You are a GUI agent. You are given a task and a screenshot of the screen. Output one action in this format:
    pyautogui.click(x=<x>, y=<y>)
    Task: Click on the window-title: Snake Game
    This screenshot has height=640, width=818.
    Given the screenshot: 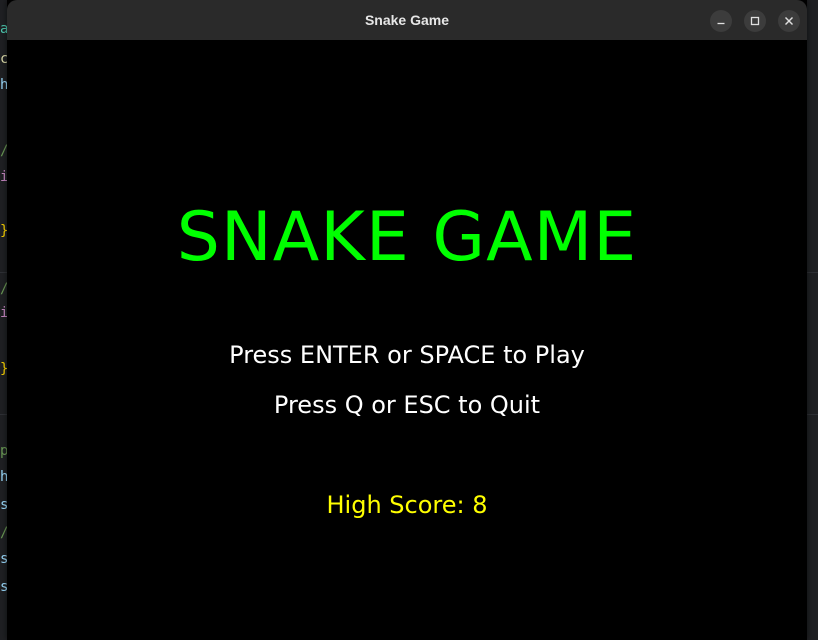 What is the action you would take?
    pyautogui.click(x=407, y=20)
    